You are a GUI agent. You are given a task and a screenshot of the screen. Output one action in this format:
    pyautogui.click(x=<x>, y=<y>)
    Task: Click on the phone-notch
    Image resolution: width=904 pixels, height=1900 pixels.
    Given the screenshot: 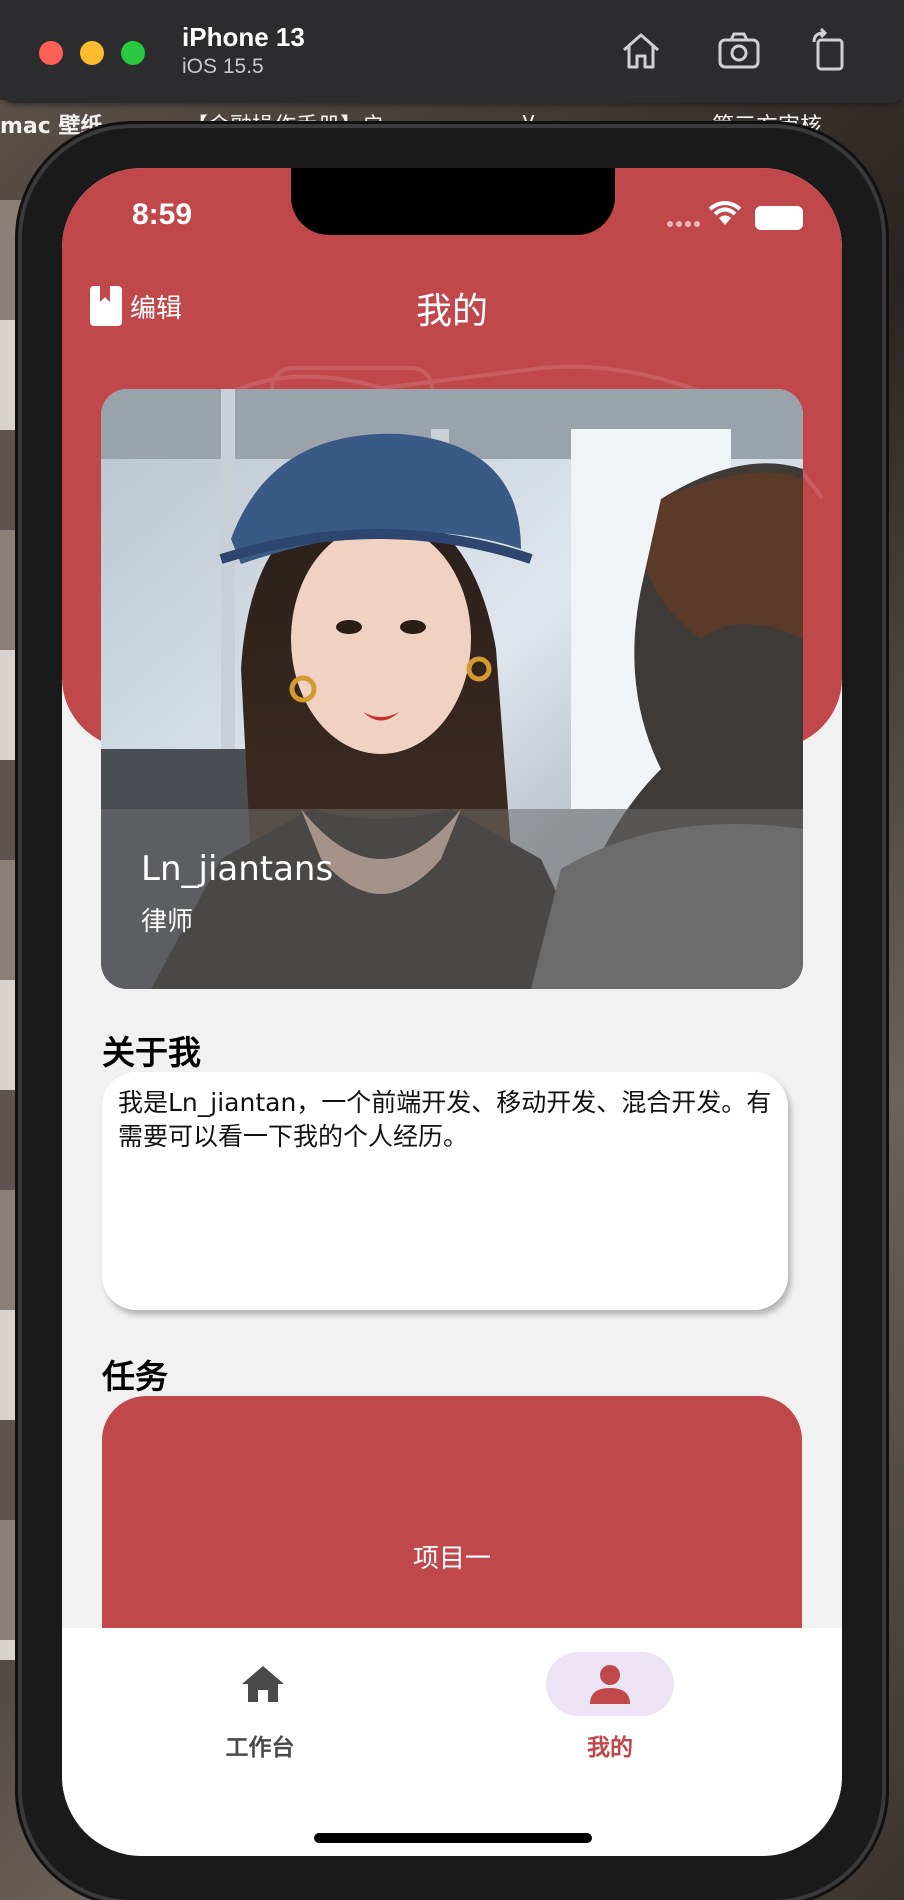 What is the action you would take?
    pyautogui.click(x=453, y=201)
    